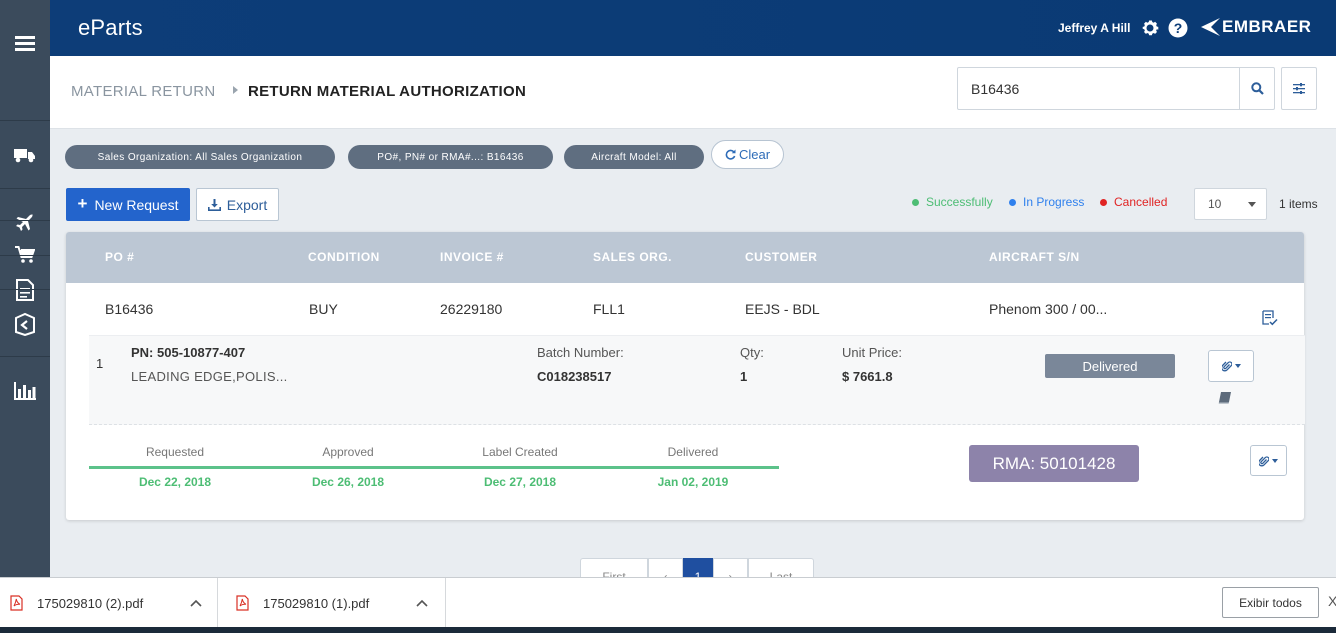 The image size is (1336, 633). What do you see at coordinates (471, 309) in the screenshot?
I see `cell-invoice: 26229180` at bounding box center [471, 309].